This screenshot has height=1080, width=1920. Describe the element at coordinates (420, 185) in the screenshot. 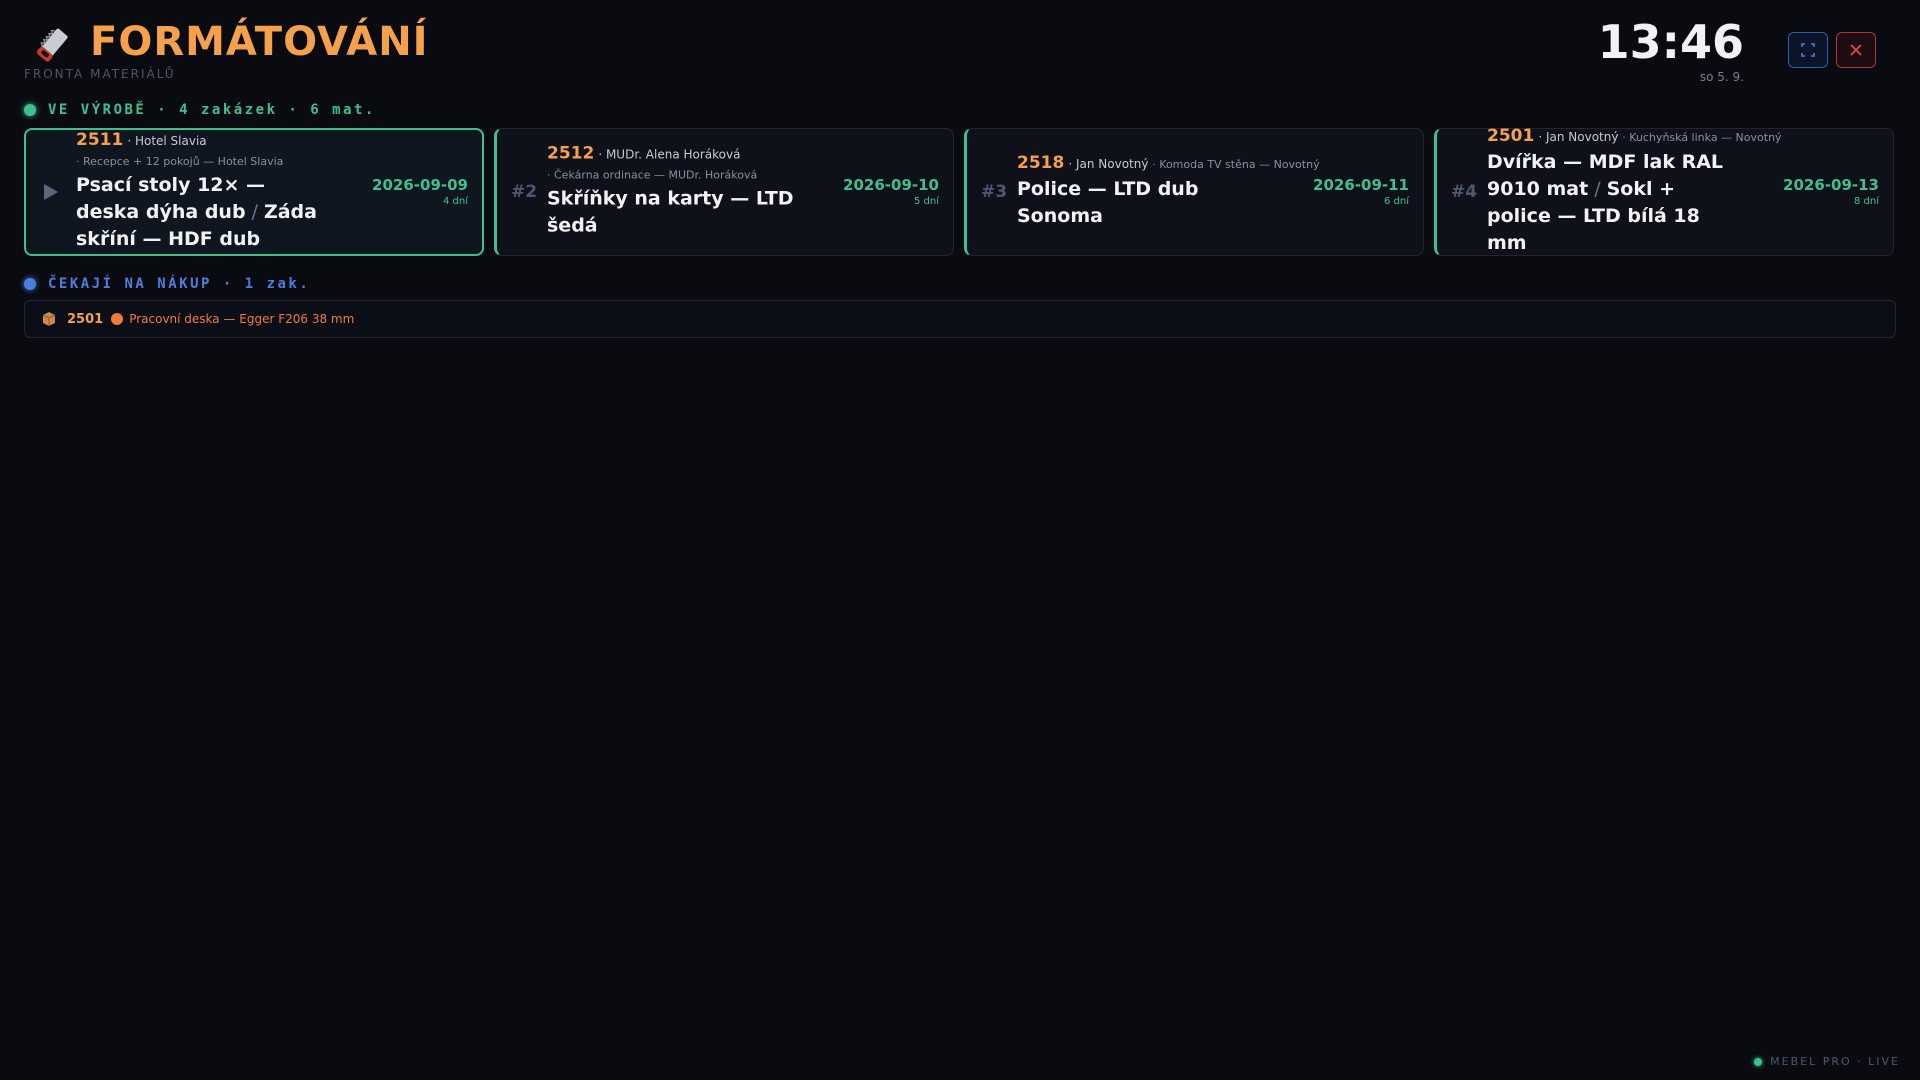

I see `order-date: 2026-09-09` at that location.